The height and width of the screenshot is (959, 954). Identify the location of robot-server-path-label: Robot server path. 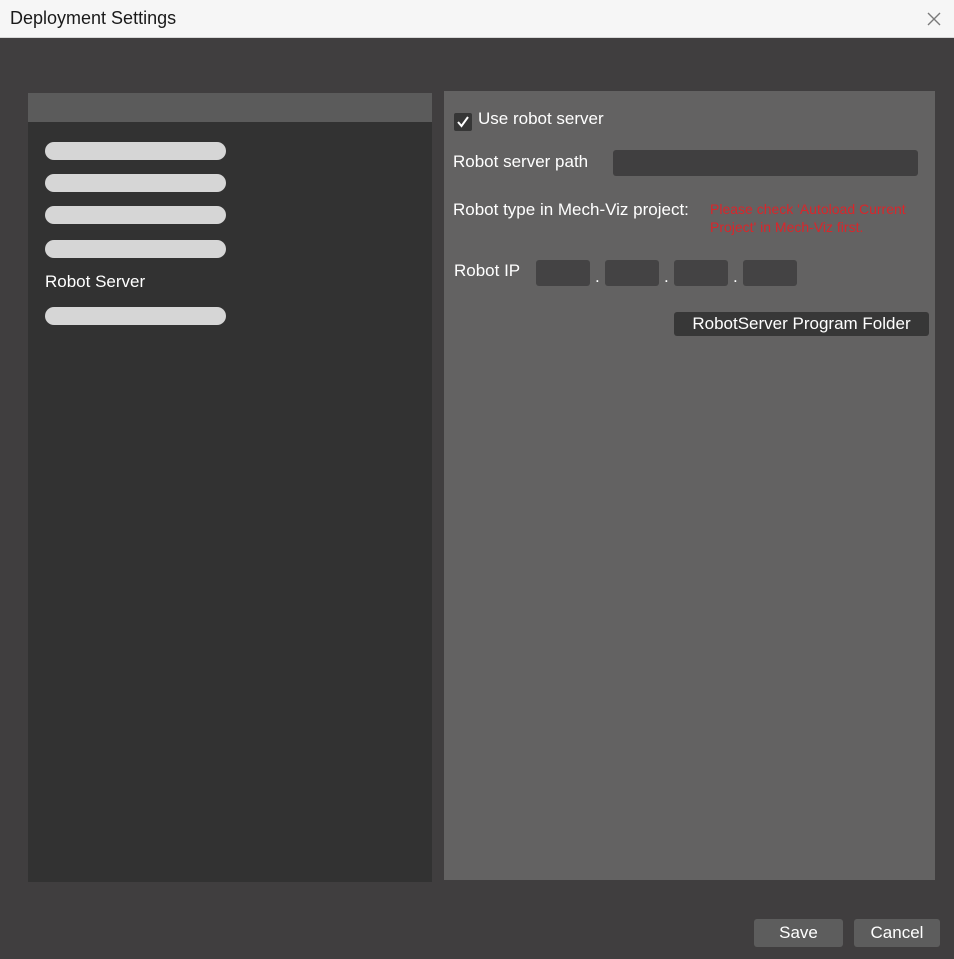
(521, 161).